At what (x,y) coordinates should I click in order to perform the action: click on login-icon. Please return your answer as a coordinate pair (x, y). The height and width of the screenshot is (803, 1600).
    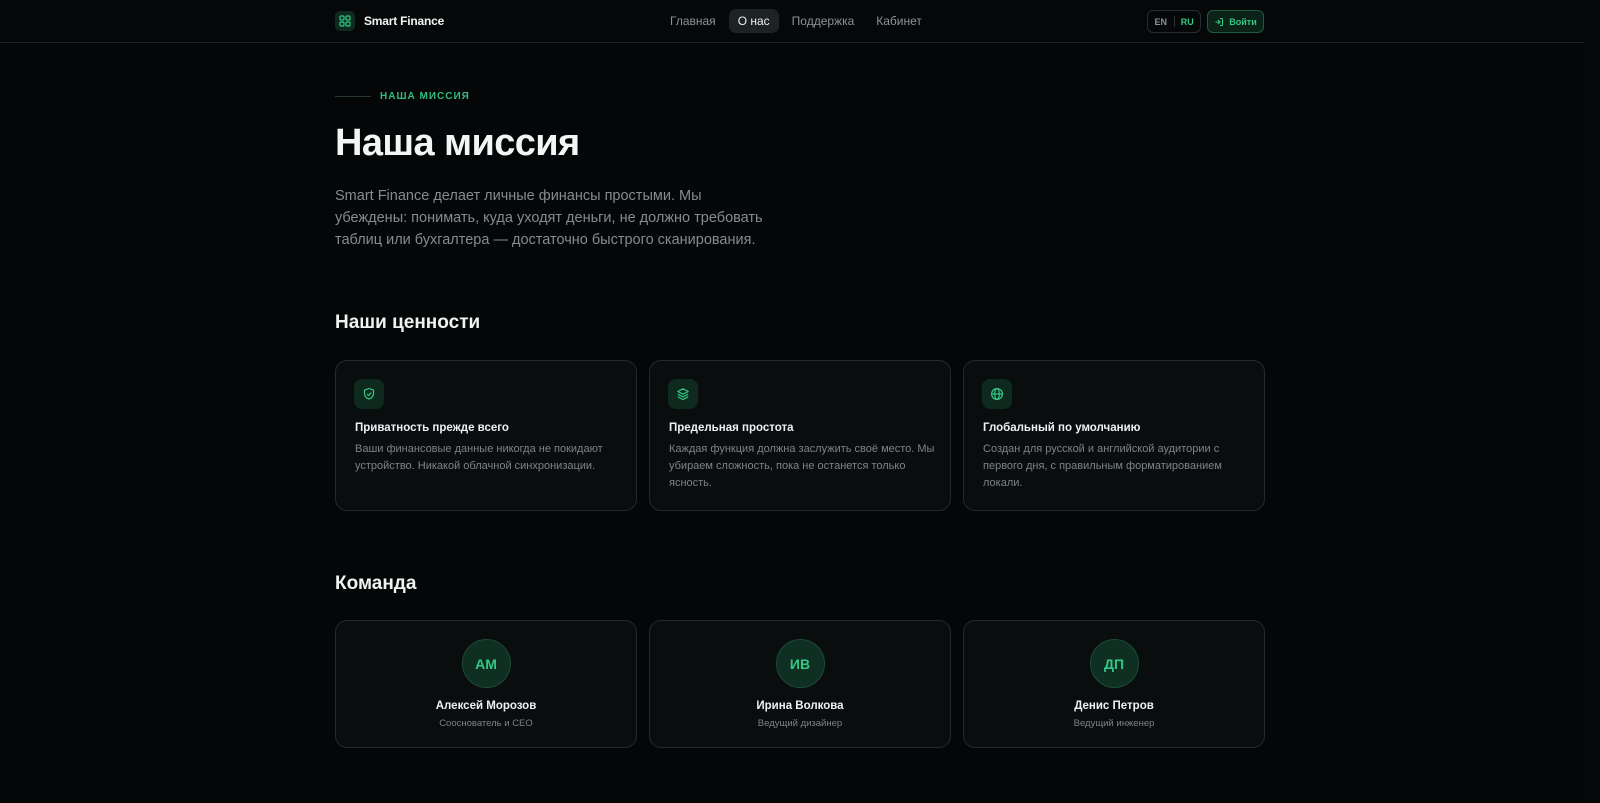
    Looking at the image, I should click on (1219, 21).